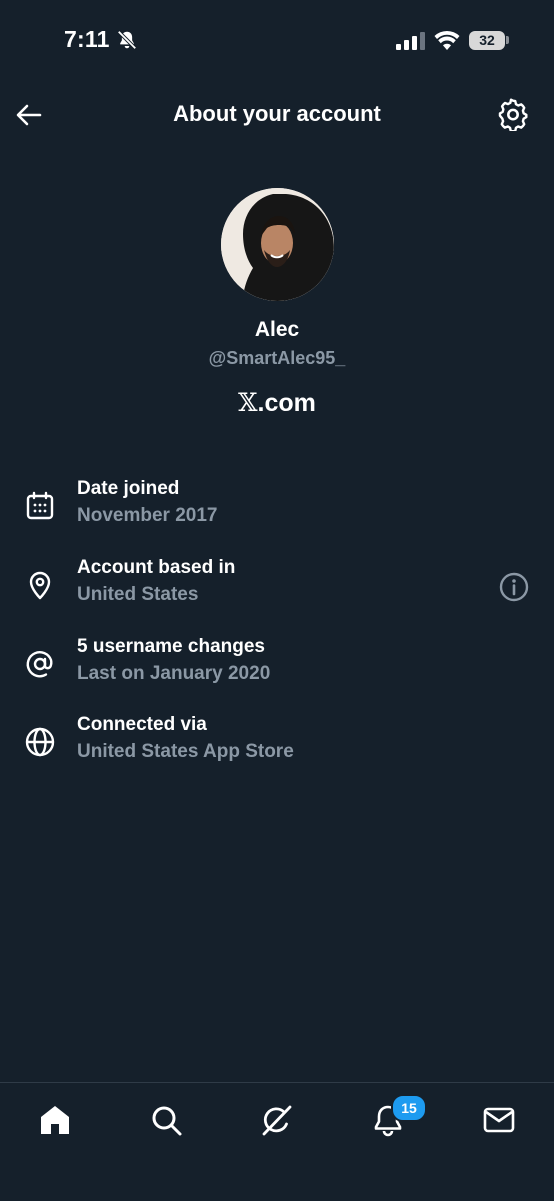  I want to click on search-icon, so click(166, 1120).